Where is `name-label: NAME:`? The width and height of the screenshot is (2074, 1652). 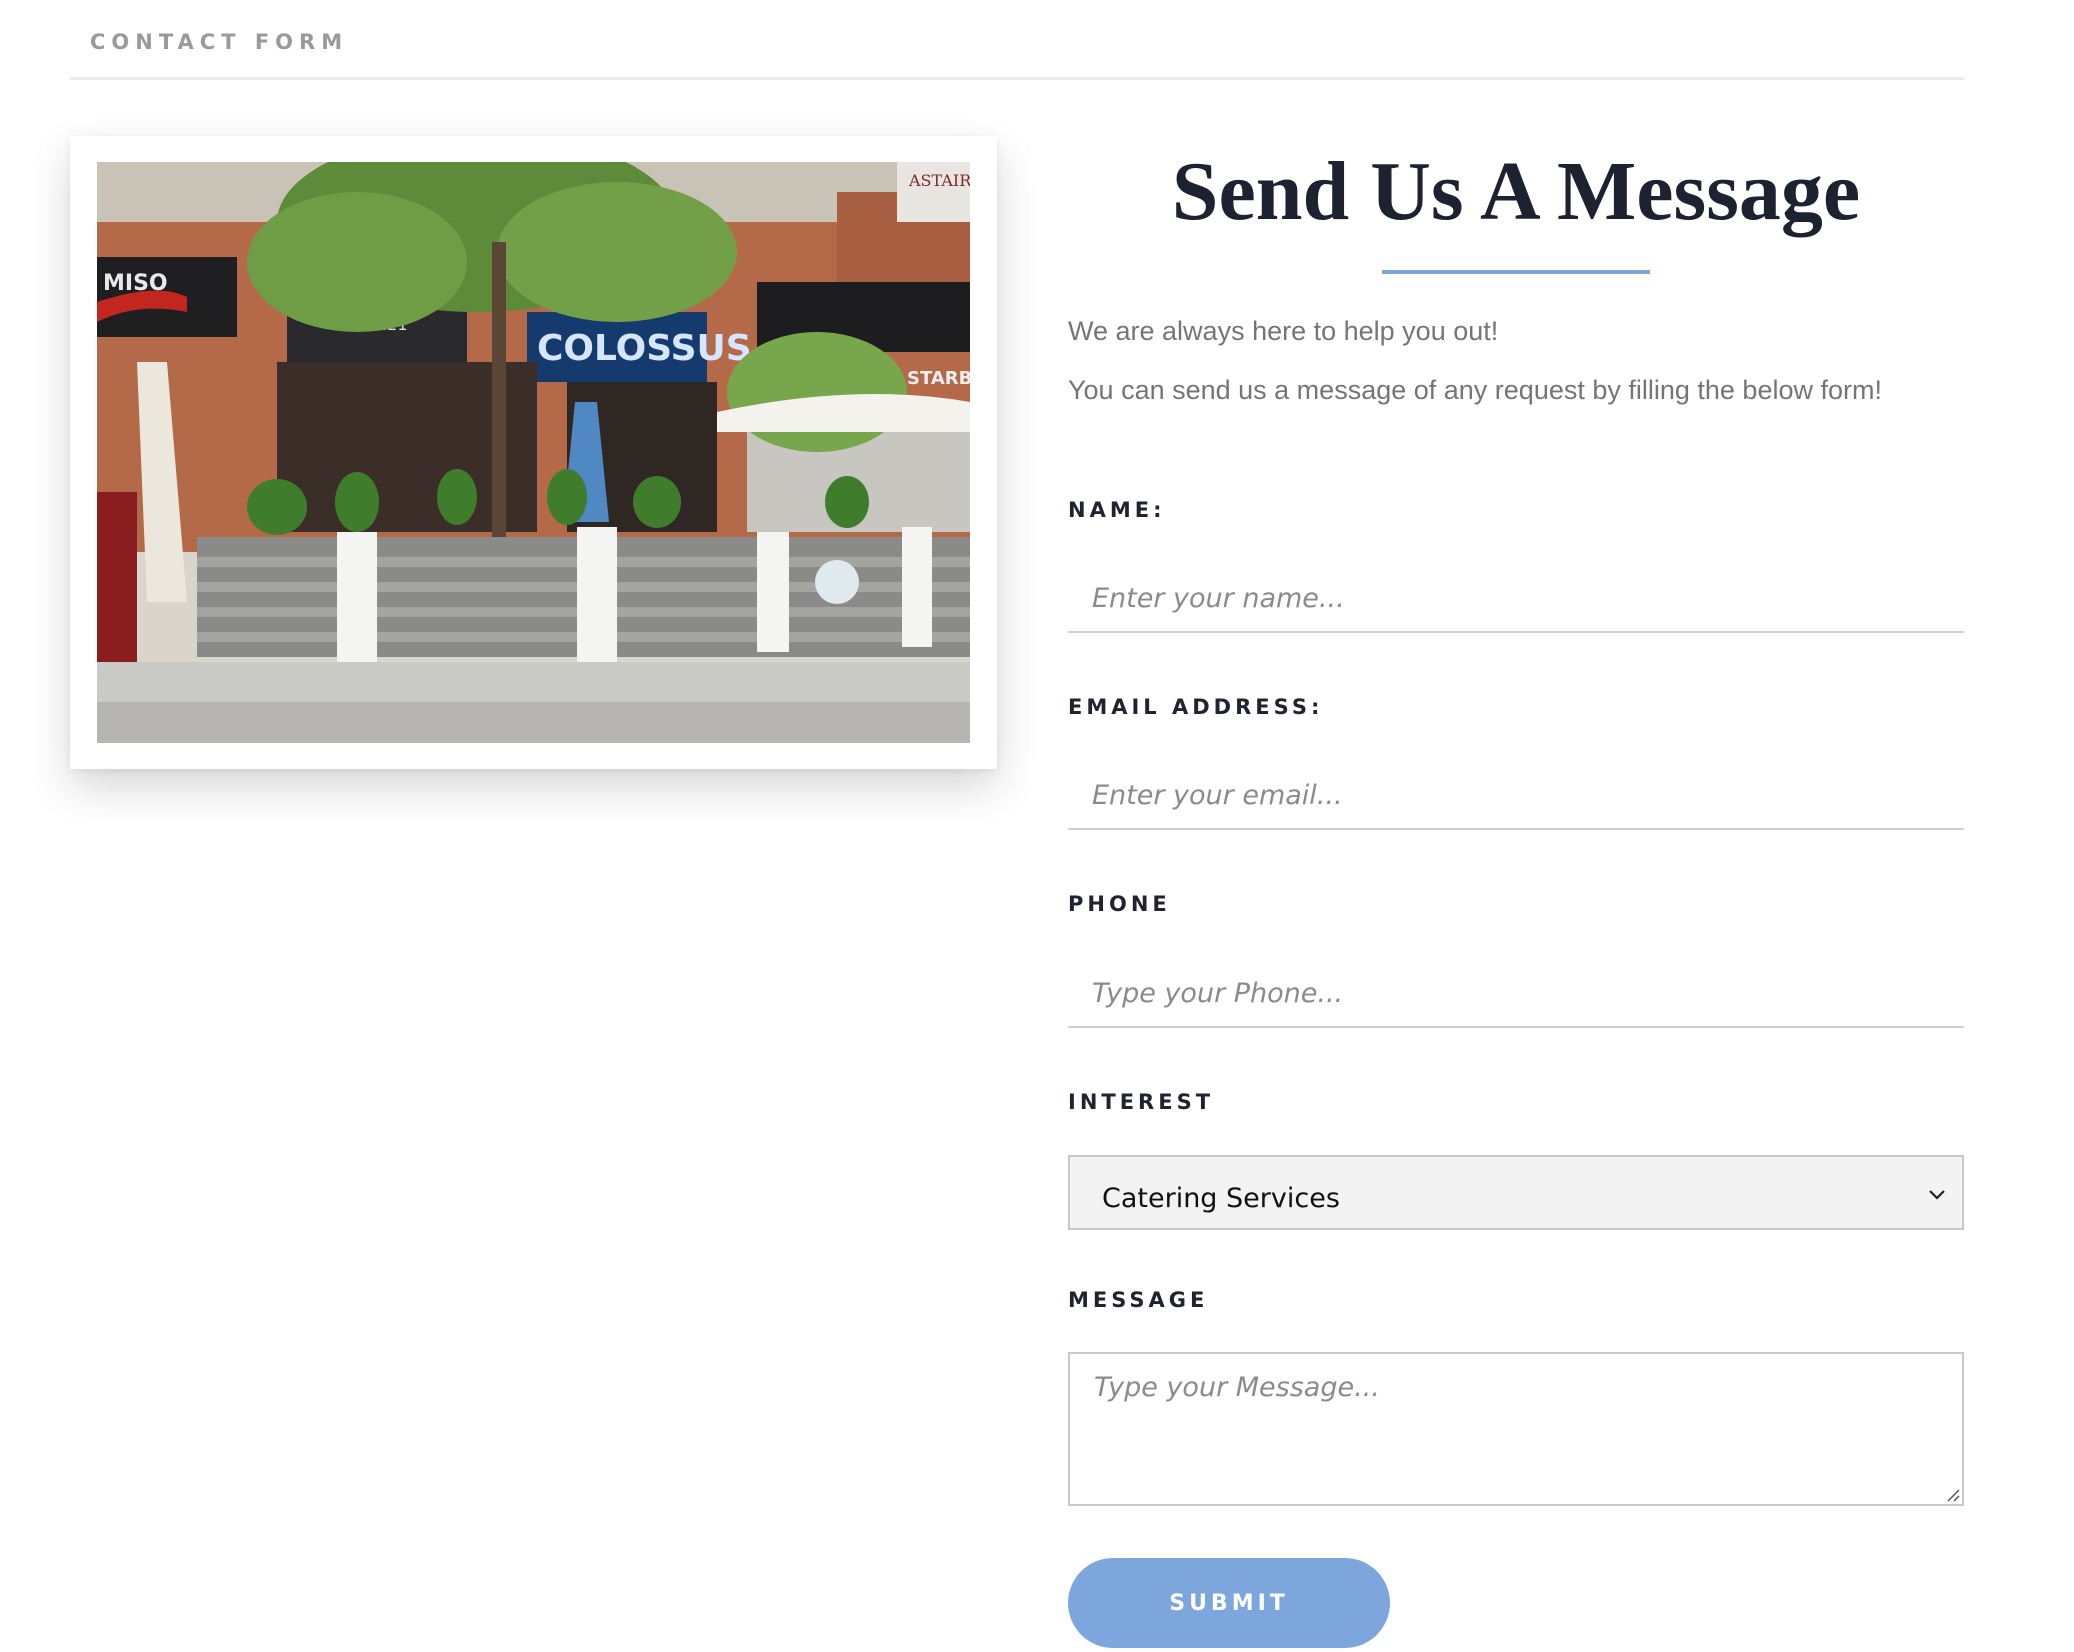
name-label: NAME: is located at coordinates (1117, 510).